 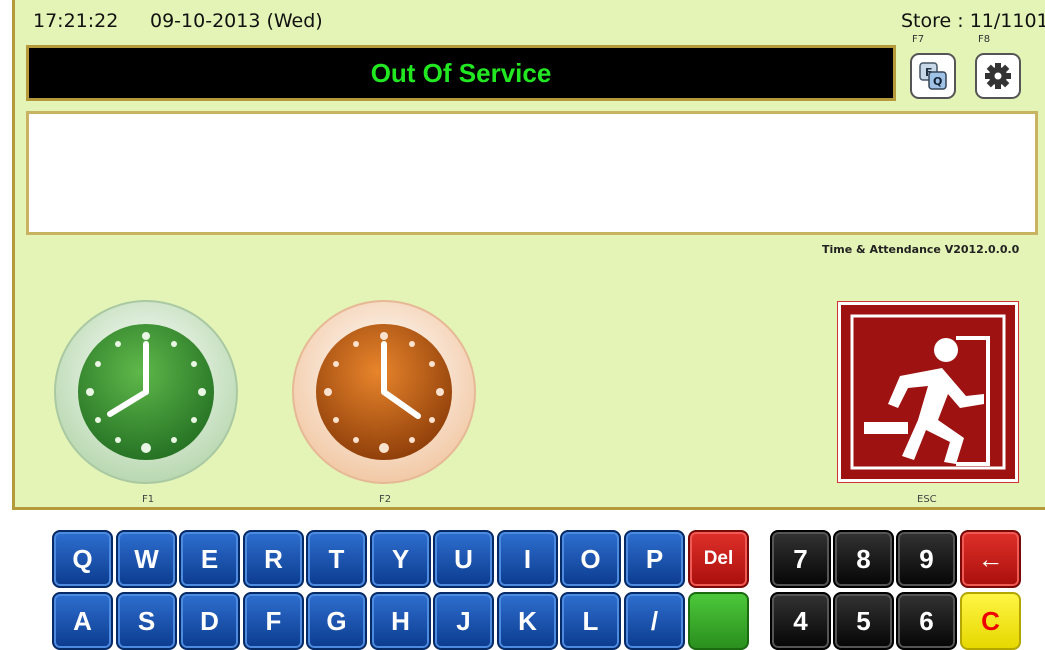 I want to click on key-a: A, so click(x=82, y=621).